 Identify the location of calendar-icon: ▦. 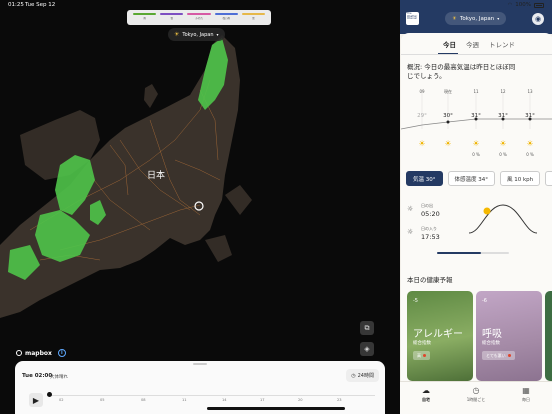
(526, 390).